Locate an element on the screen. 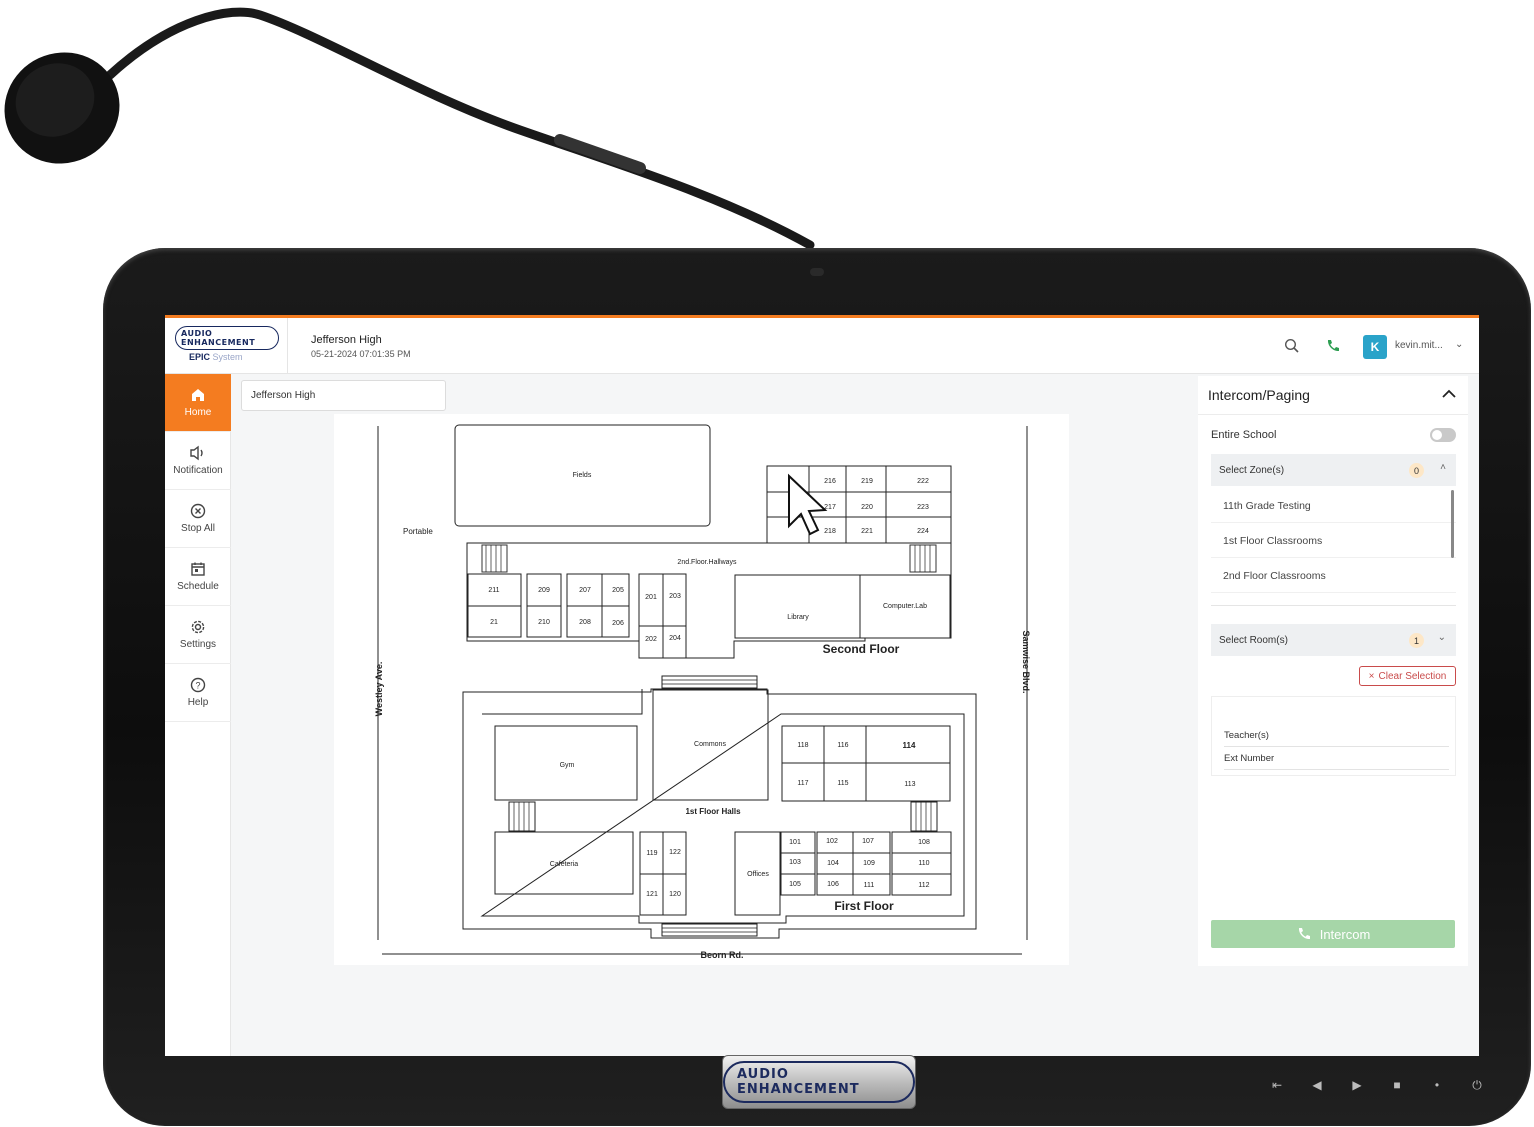 The width and height of the screenshot is (1534, 1127). nav-schedule: Schedule is located at coordinates (198, 577).